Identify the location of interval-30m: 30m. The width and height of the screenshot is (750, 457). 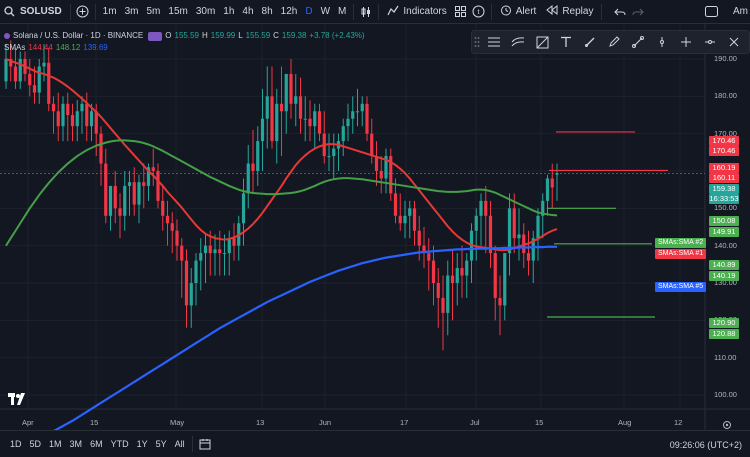
(205, 12).